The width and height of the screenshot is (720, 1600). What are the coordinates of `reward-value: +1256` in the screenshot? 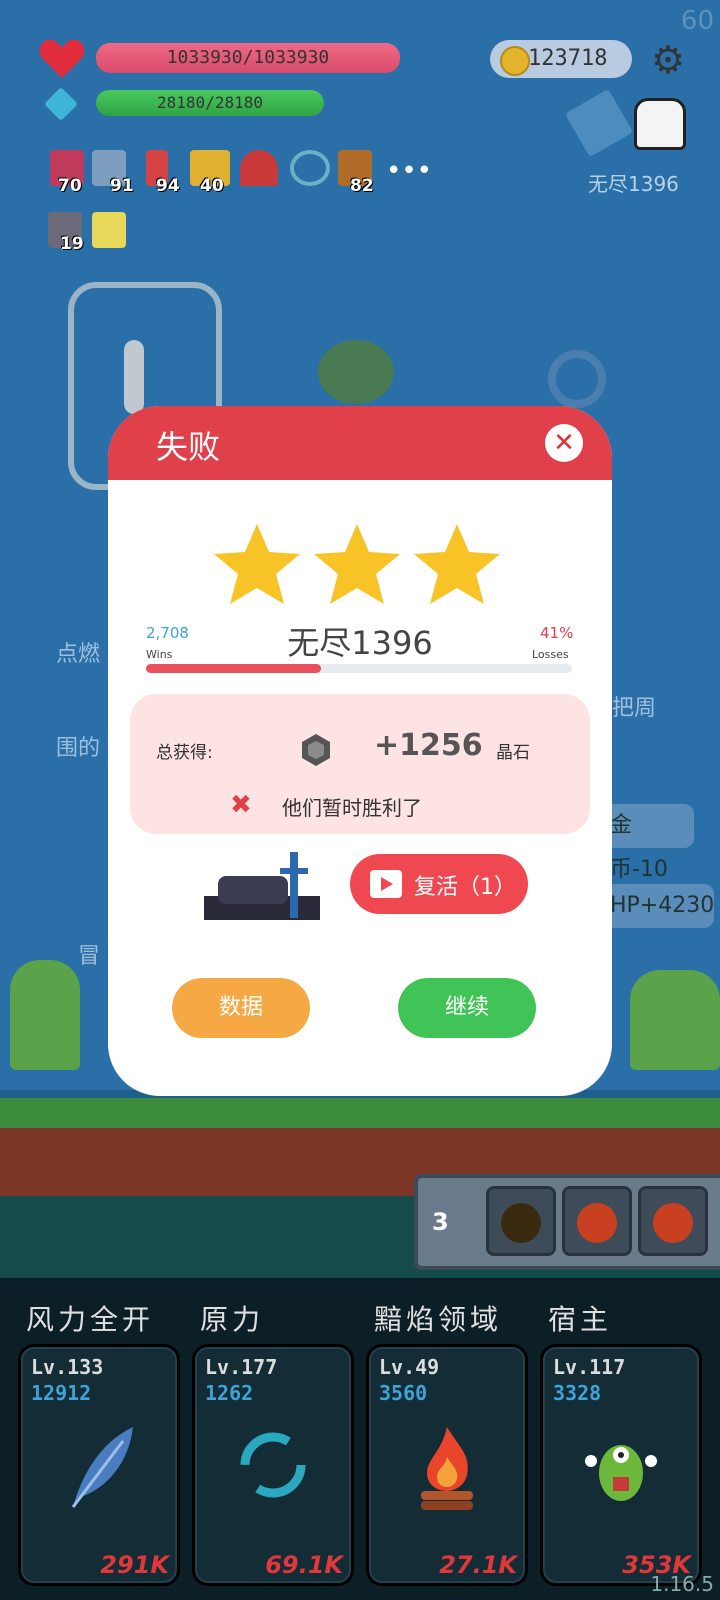 It's located at (428, 745).